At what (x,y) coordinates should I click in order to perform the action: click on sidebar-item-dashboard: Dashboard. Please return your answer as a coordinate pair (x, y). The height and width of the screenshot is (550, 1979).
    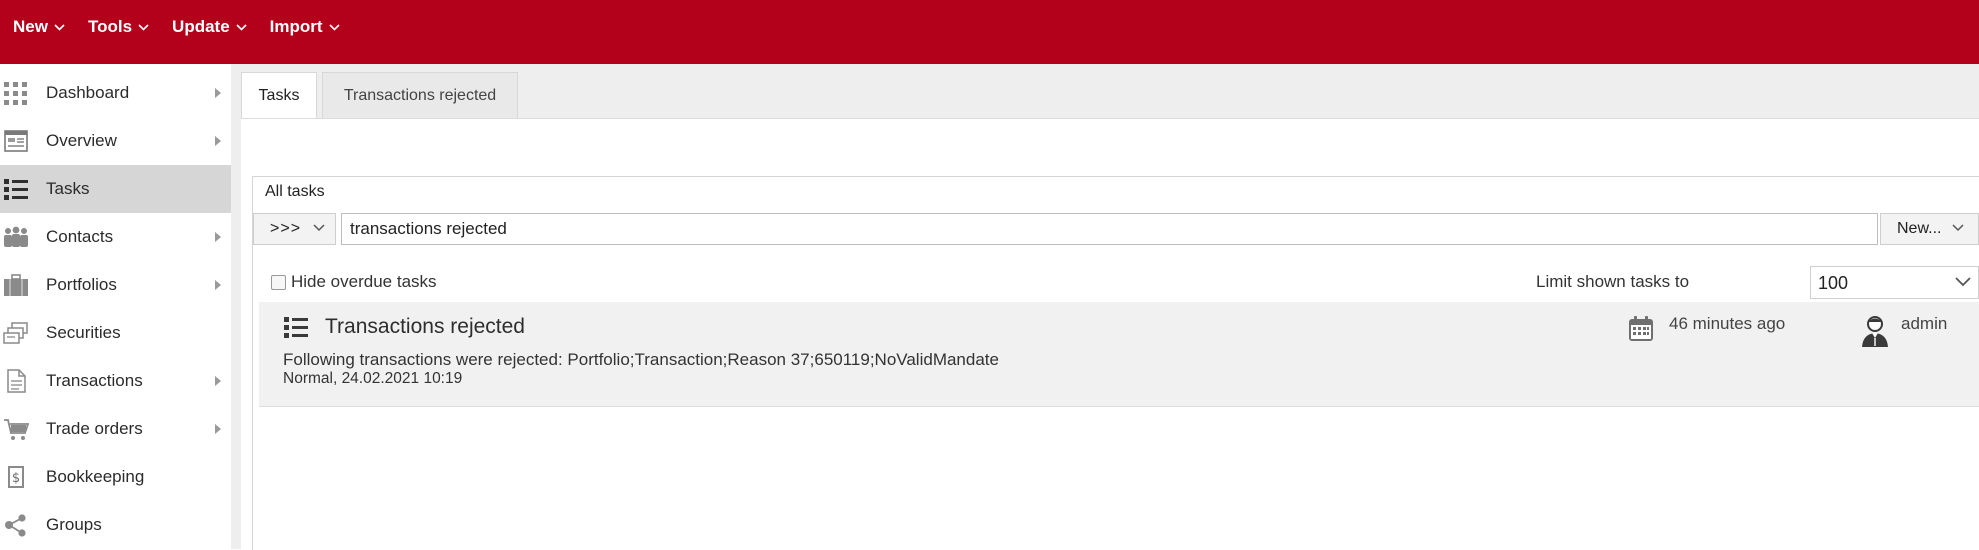
    Looking at the image, I should click on (115, 93).